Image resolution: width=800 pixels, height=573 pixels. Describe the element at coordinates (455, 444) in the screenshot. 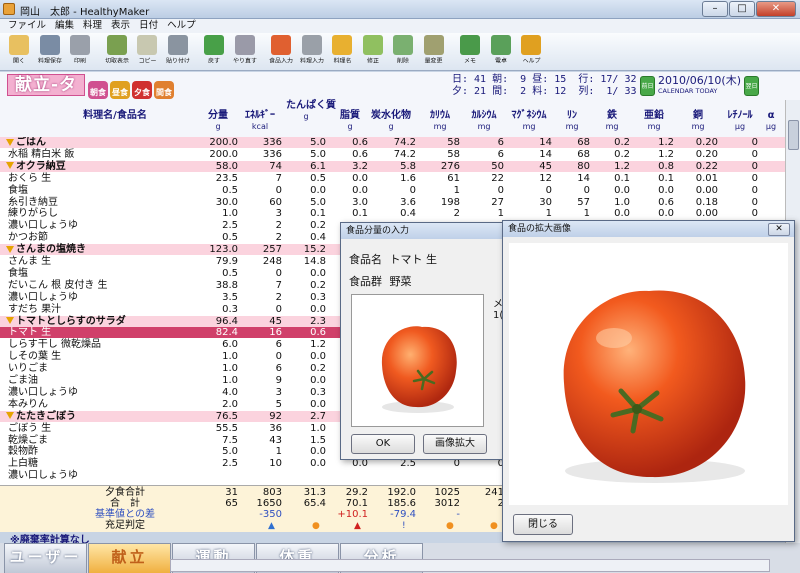

I see `zoom-image-button: 画像拡大` at that location.